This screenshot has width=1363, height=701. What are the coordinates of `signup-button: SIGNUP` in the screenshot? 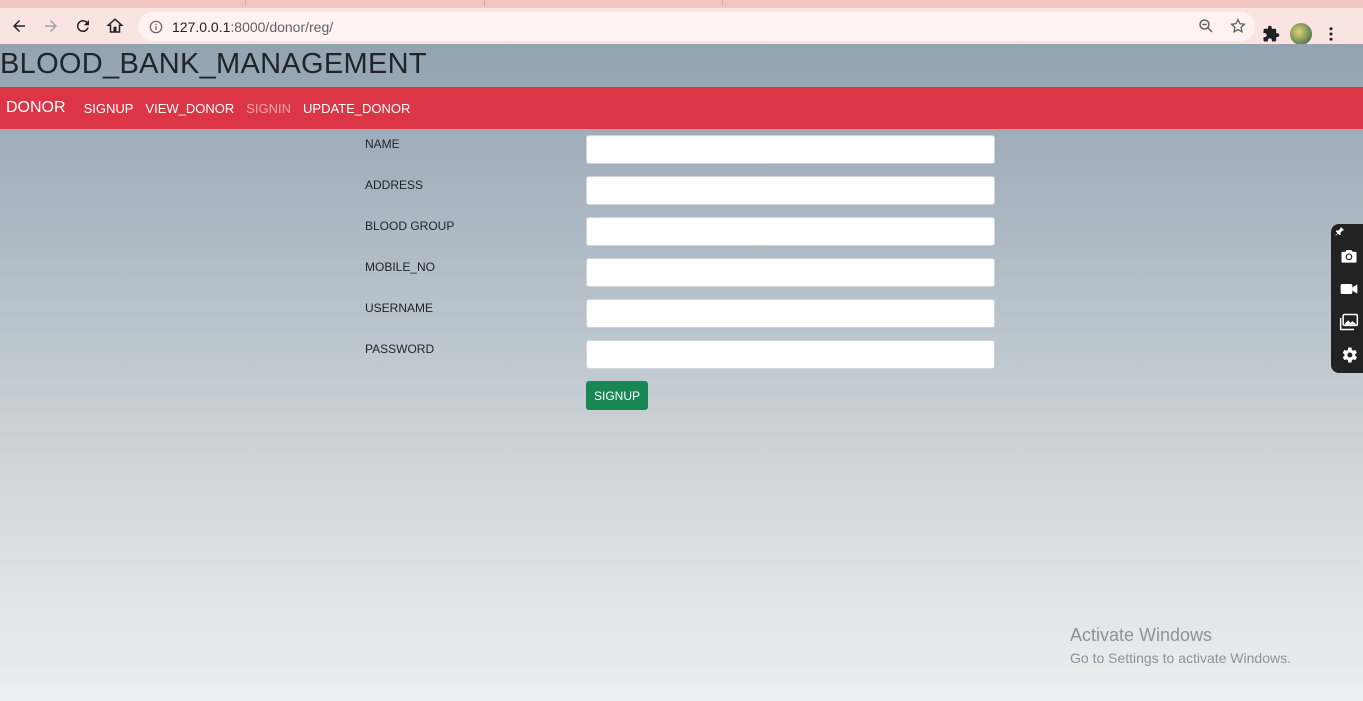 It's located at (617, 395).